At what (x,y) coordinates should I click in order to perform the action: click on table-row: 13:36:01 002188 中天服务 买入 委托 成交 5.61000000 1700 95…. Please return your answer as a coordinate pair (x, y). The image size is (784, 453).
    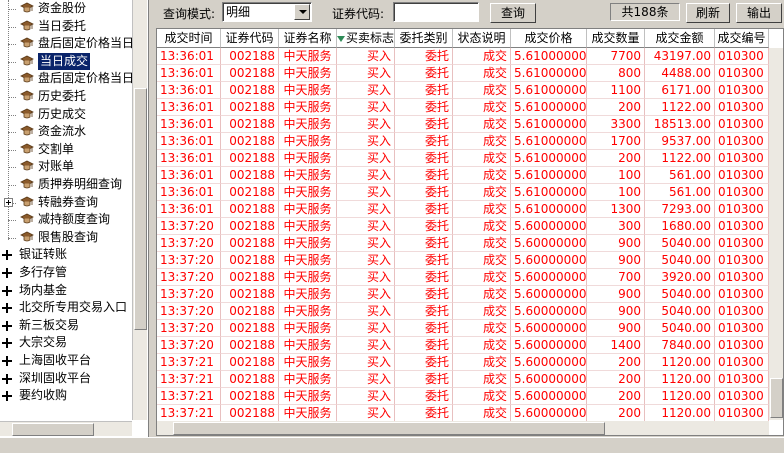
    Looking at the image, I should click on (463, 141).